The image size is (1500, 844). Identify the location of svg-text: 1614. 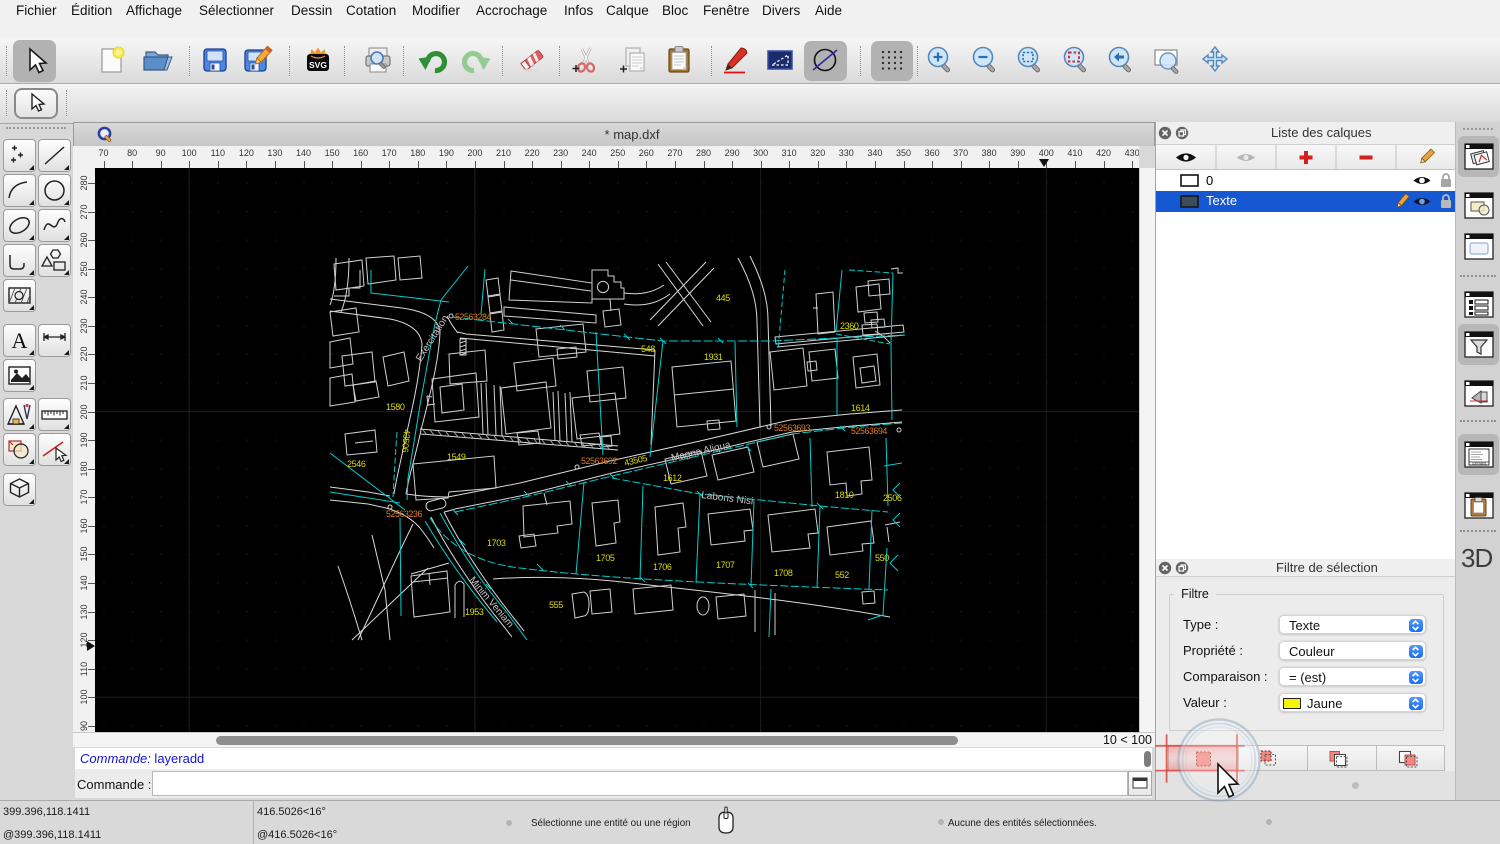
(860, 408).